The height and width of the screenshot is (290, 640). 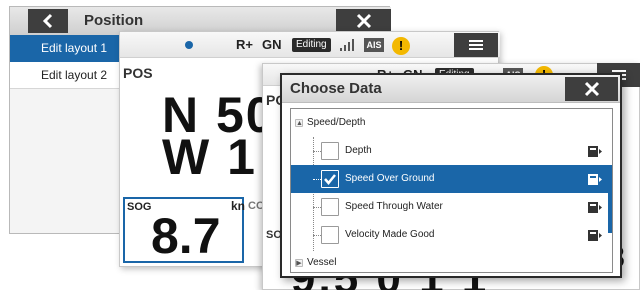 I want to click on chevron-left-icon, so click(x=47, y=21).